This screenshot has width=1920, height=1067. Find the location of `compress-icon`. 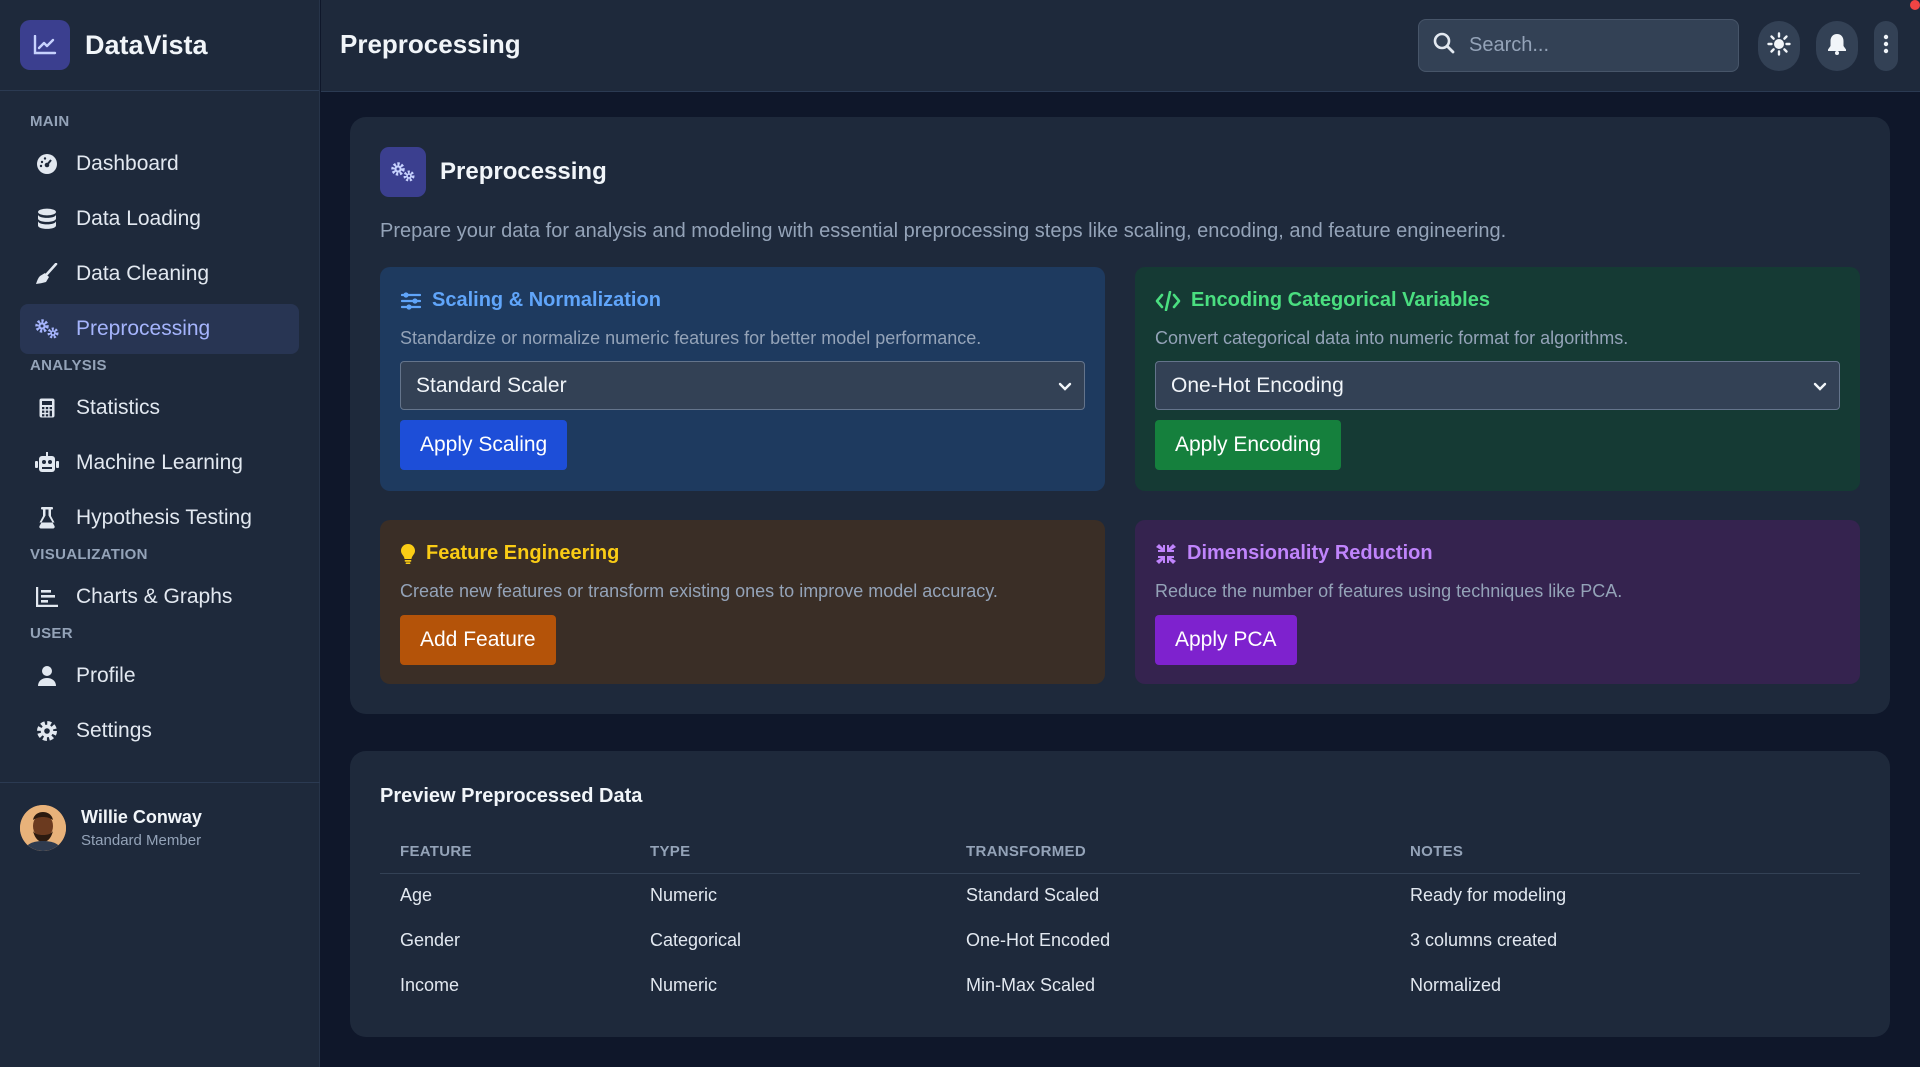

compress-icon is located at coordinates (1166, 554).